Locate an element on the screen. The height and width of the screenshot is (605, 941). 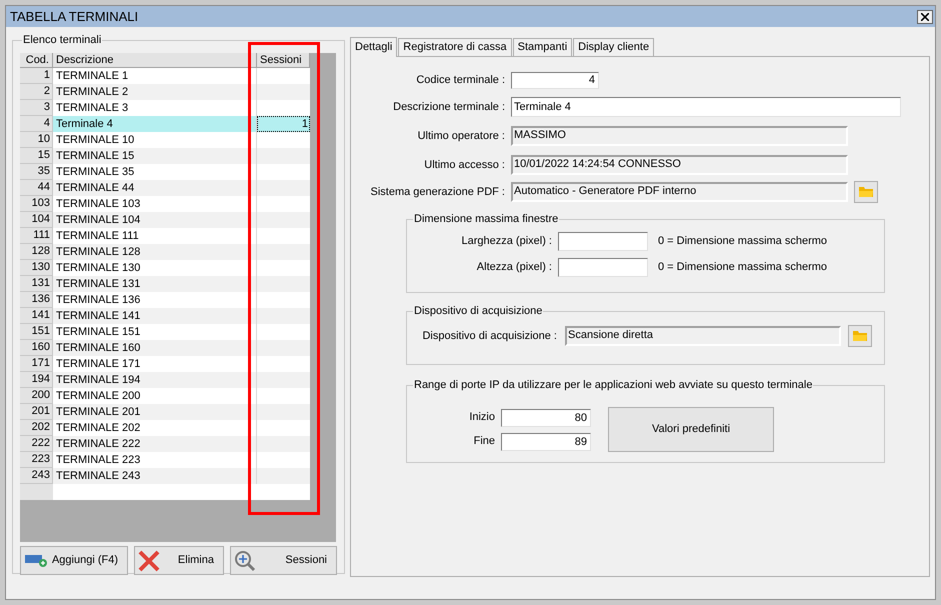
row-header-cell: 160 is located at coordinates (36, 348).